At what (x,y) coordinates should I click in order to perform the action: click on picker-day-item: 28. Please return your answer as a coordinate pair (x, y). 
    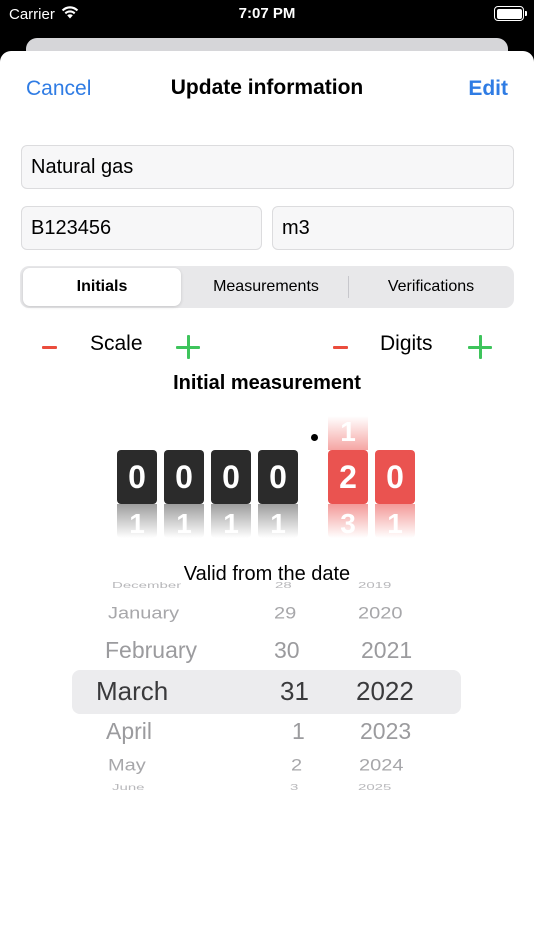
    Looking at the image, I should click on (283, 585).